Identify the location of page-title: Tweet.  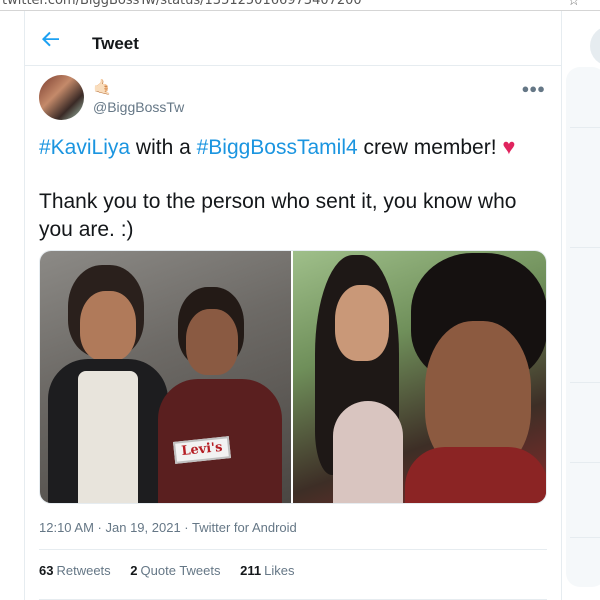
(115, 43).